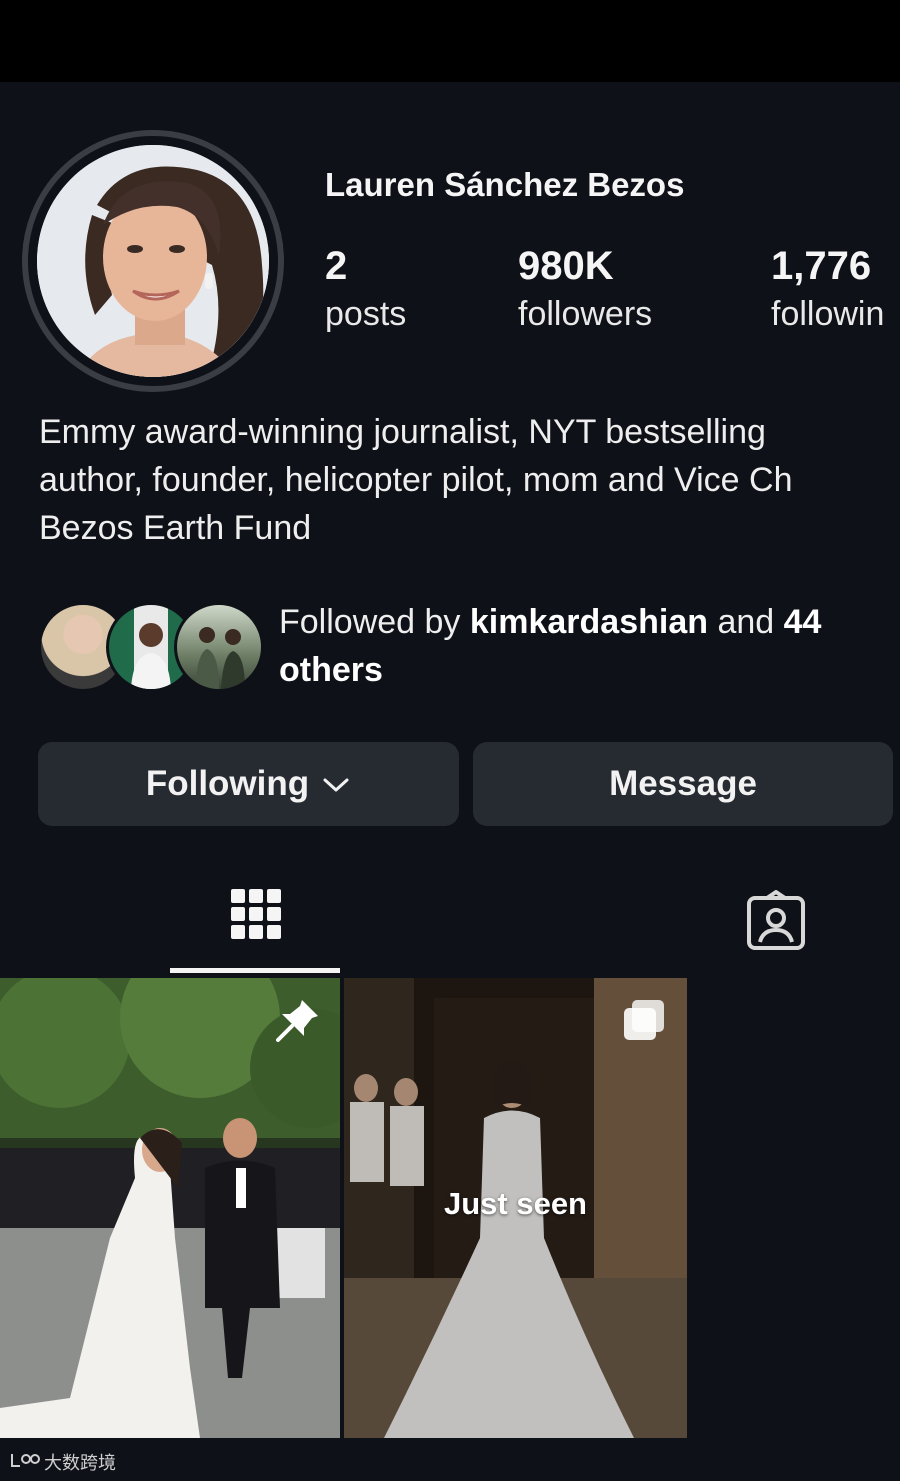 Image resolution: width=900 pixels, height=1481 pixels. What do you see at coordinates (25, 1462) in the screenshot?
I see `watermark-logo-icon` at bounding box center [25, 1462].